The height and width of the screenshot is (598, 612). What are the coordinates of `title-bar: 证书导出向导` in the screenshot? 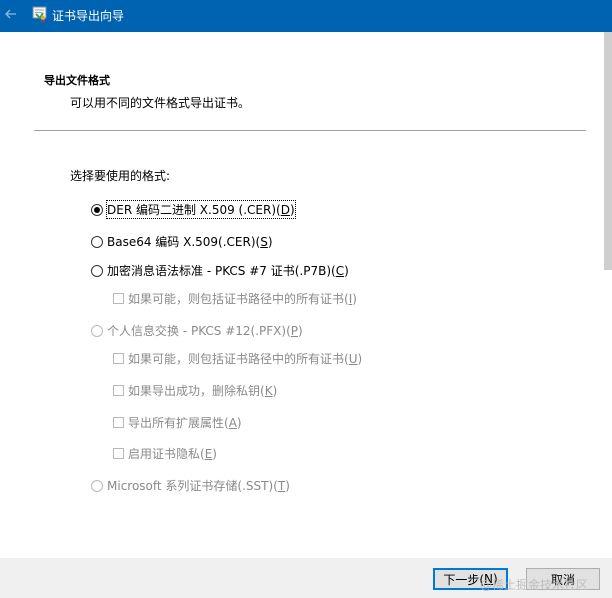 It's located at (306, 16).